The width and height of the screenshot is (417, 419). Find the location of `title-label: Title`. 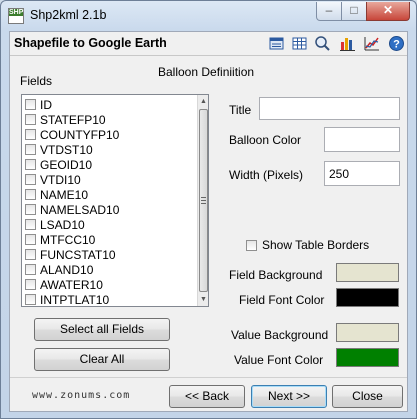

title-label: Title is located at coordinates (240, 110).